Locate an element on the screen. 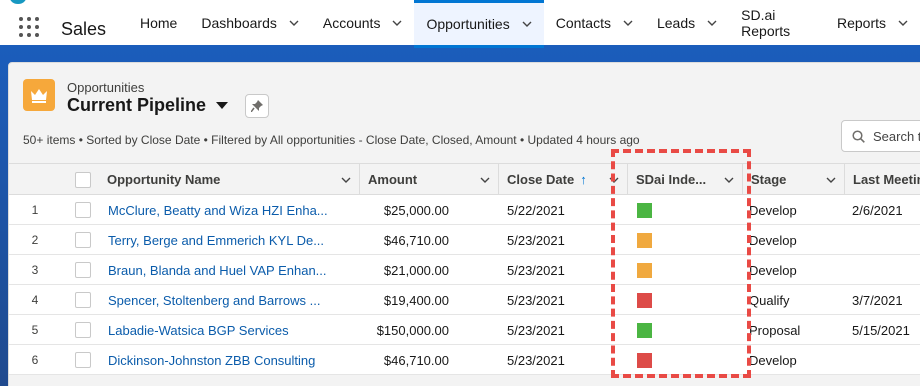  nav-tab-leads: Leads is located at coordinates (687, 22).